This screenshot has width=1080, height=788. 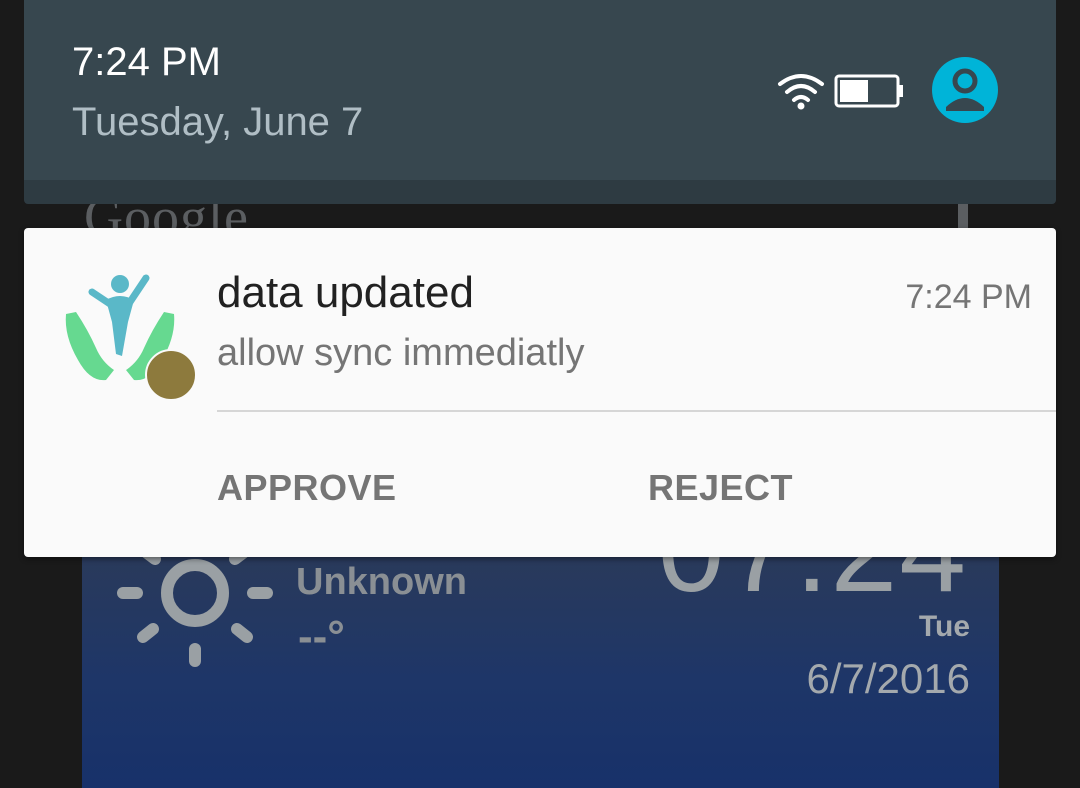 I want to click on user-avatar-icon, so click(x=965, y=90).